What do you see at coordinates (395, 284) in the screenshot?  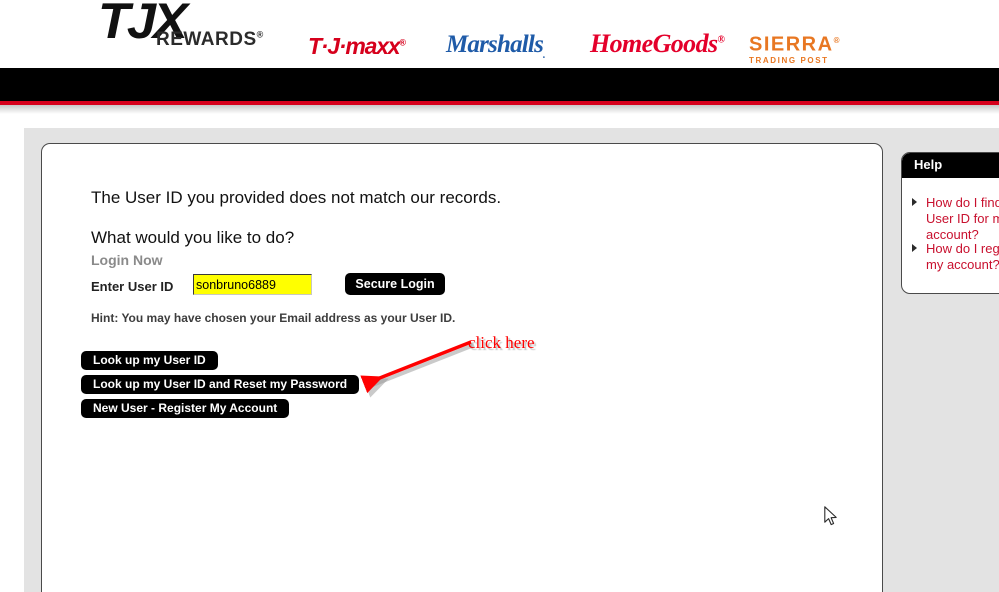 I see `secure-login-button: Secure Login` at bounding box center [395, 284].